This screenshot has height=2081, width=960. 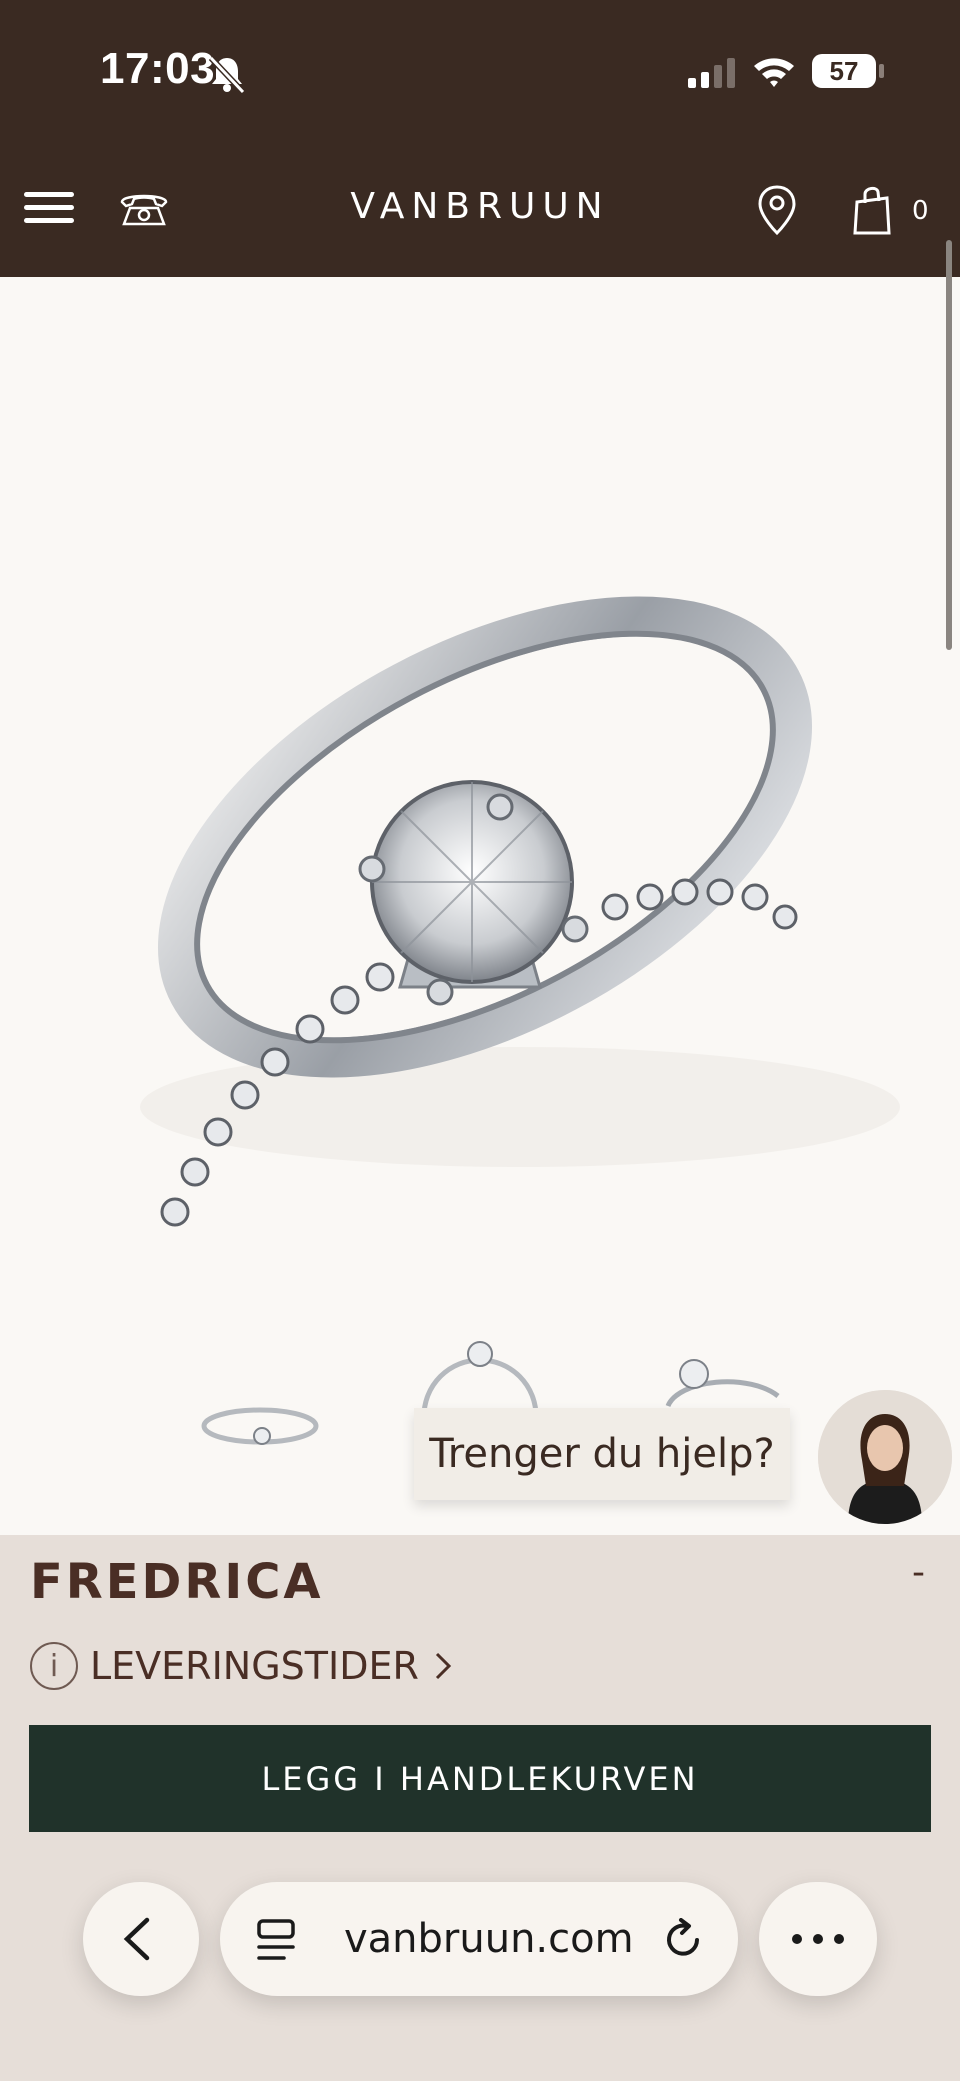 I want to click on product-title: FREDRICA, so click(x=177, y=1582).